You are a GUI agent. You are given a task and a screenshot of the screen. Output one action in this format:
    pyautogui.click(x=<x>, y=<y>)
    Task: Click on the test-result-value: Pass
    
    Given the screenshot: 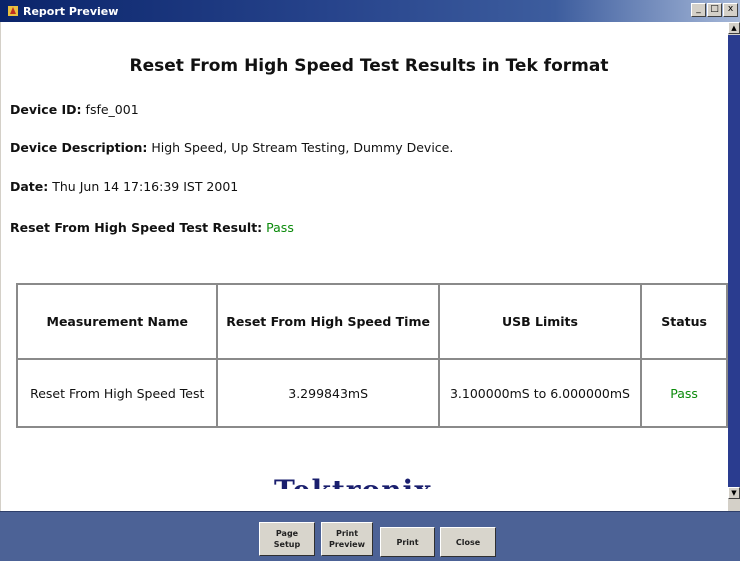 What is the action you would take?
    pyautogui.click(x=280, y=227)
    